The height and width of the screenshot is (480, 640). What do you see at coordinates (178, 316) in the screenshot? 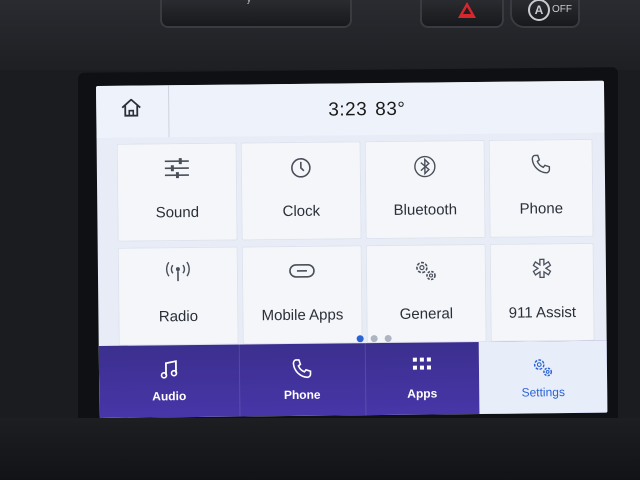
I see `tile-label: Radio` at bounding box center [178, 316].